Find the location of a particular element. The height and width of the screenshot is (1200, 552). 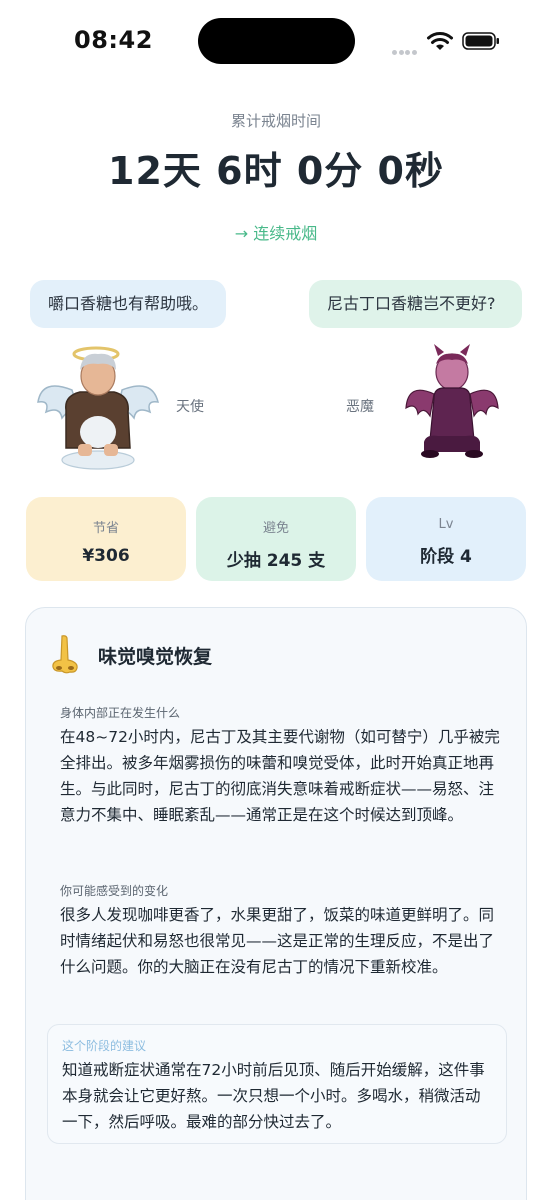

timer-subtitle: 累计戒烟时间 is located at coordinates (275, 121).